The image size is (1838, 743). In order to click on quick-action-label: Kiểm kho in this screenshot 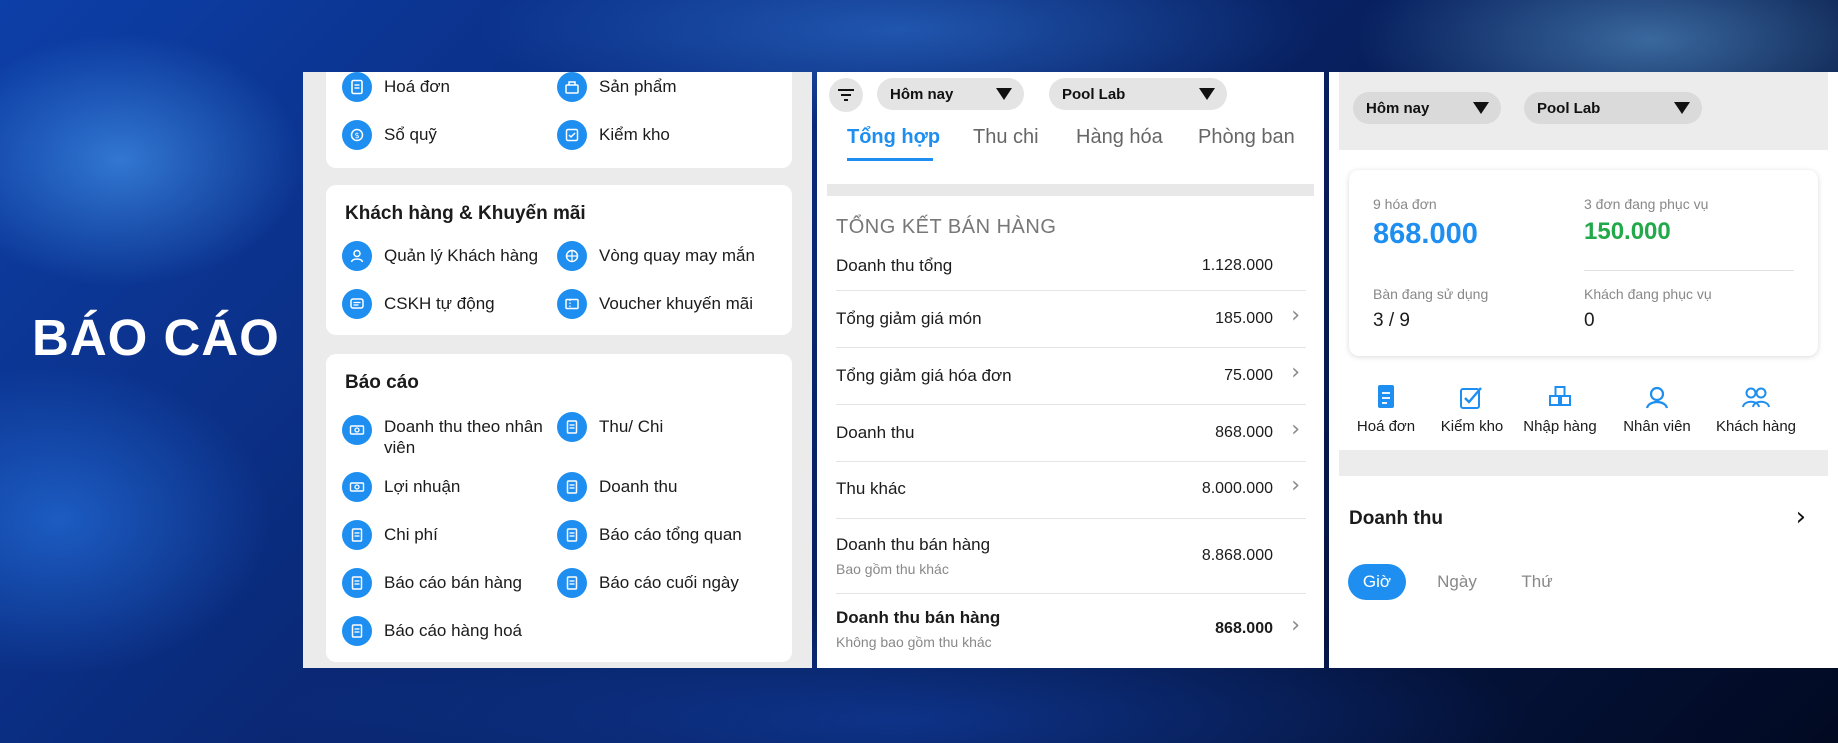, I will do `click(1472, 426)`.